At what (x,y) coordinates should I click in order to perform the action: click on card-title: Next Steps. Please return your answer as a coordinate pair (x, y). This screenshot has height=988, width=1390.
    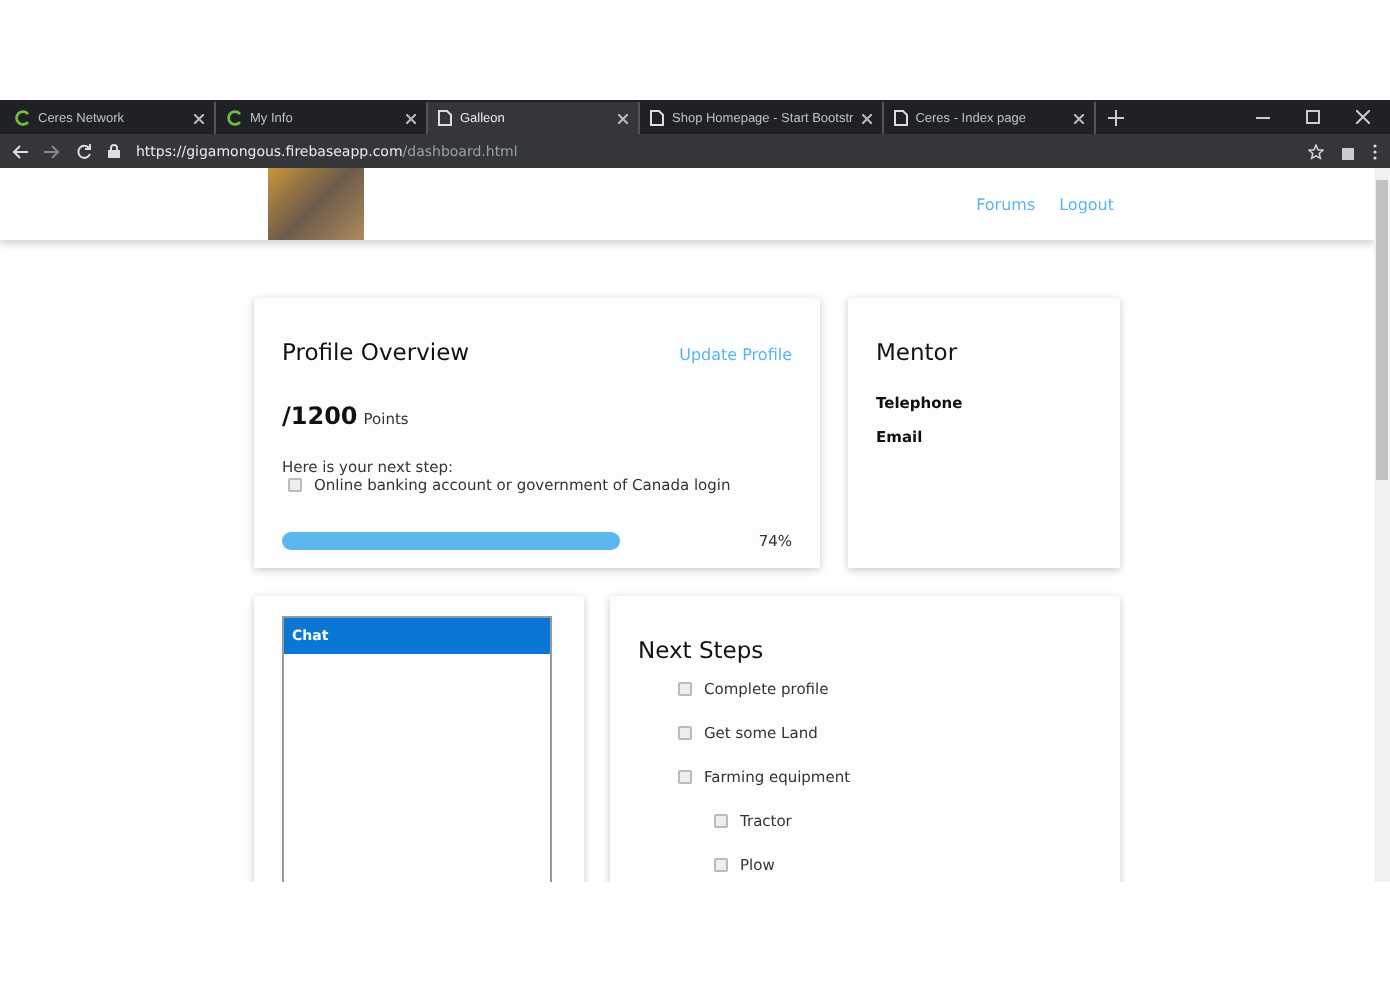
    Looking at the image, I should click on (702, 650).